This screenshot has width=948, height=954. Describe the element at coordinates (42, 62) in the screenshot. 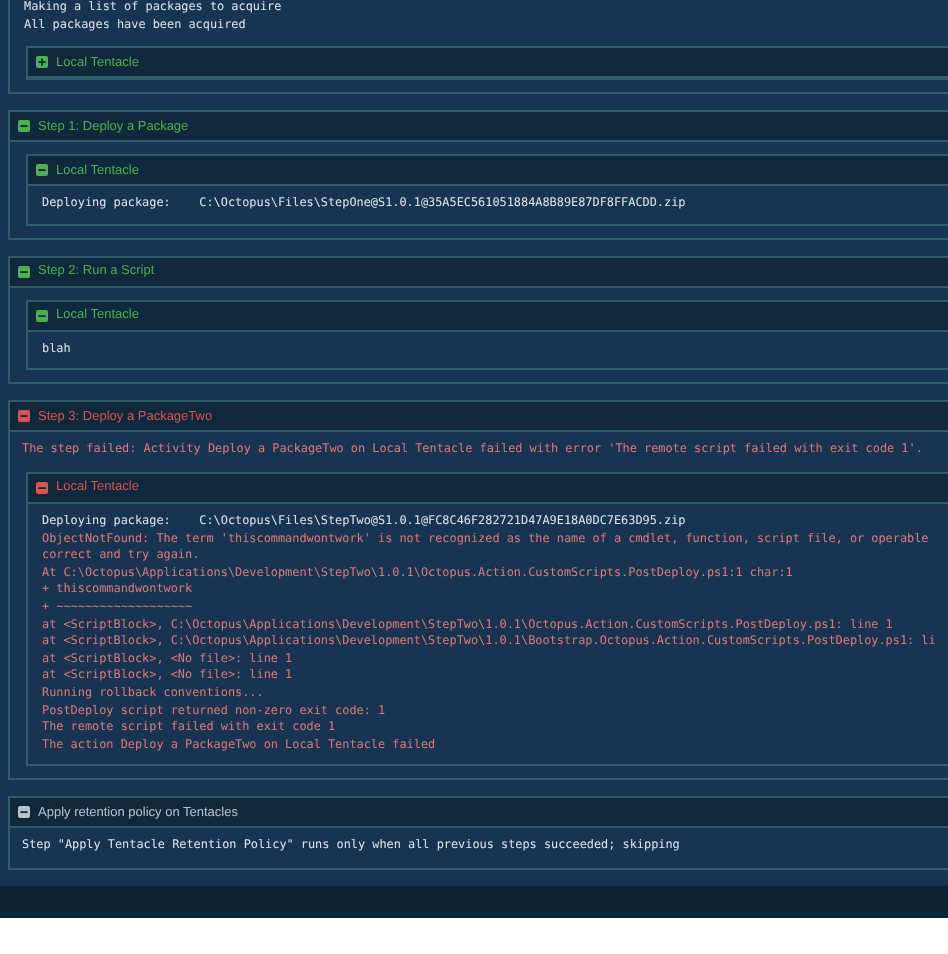

I see `expand-icon` at that location.